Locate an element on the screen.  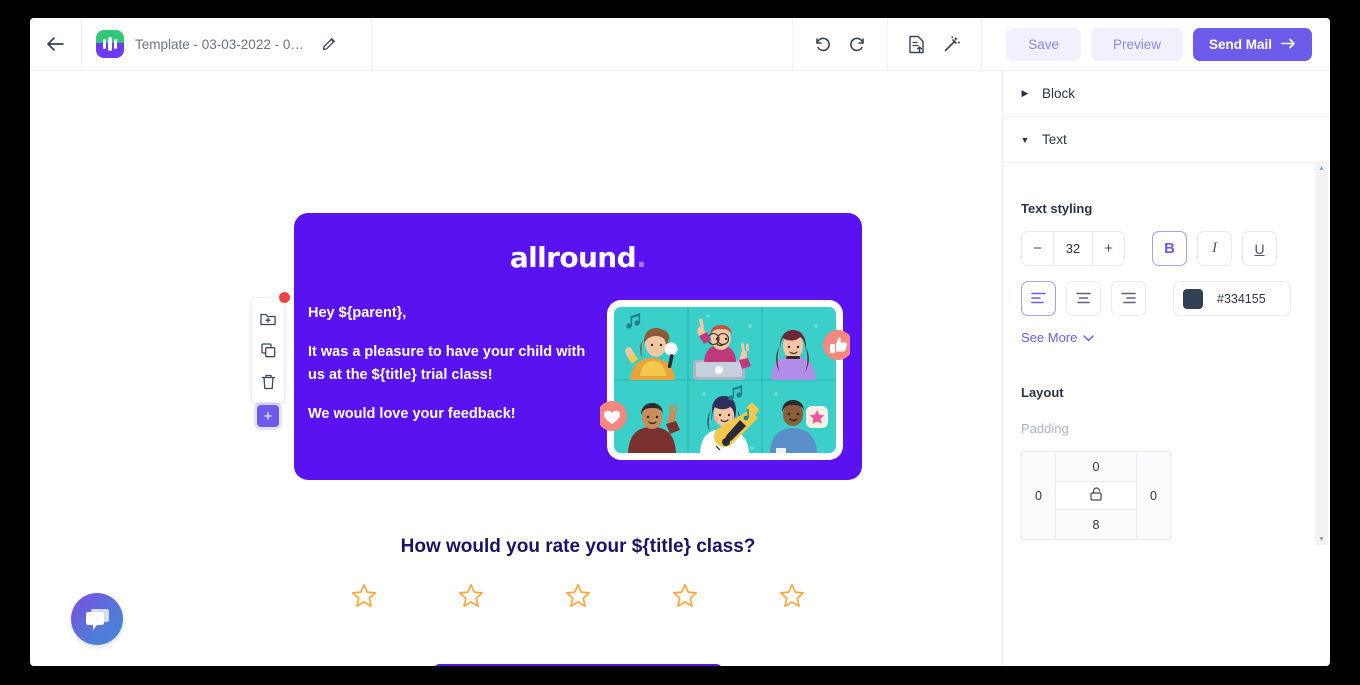
color-swatch is located at coordinates (1193, 298).